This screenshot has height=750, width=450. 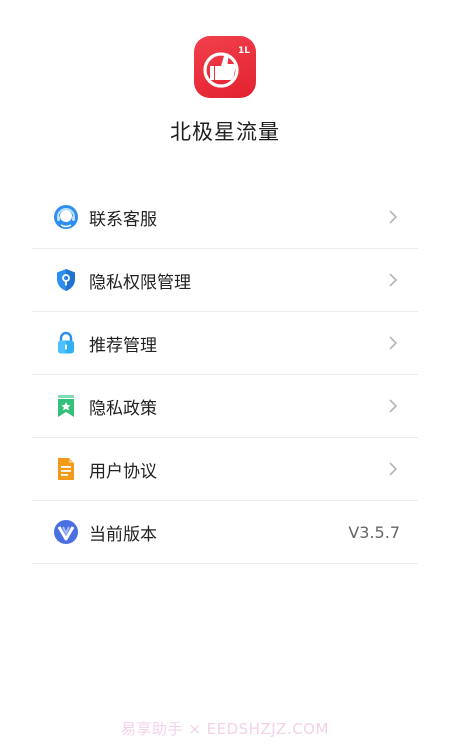 I want to click on menu-item-label: 当前版本, so click(x=123, y=534).